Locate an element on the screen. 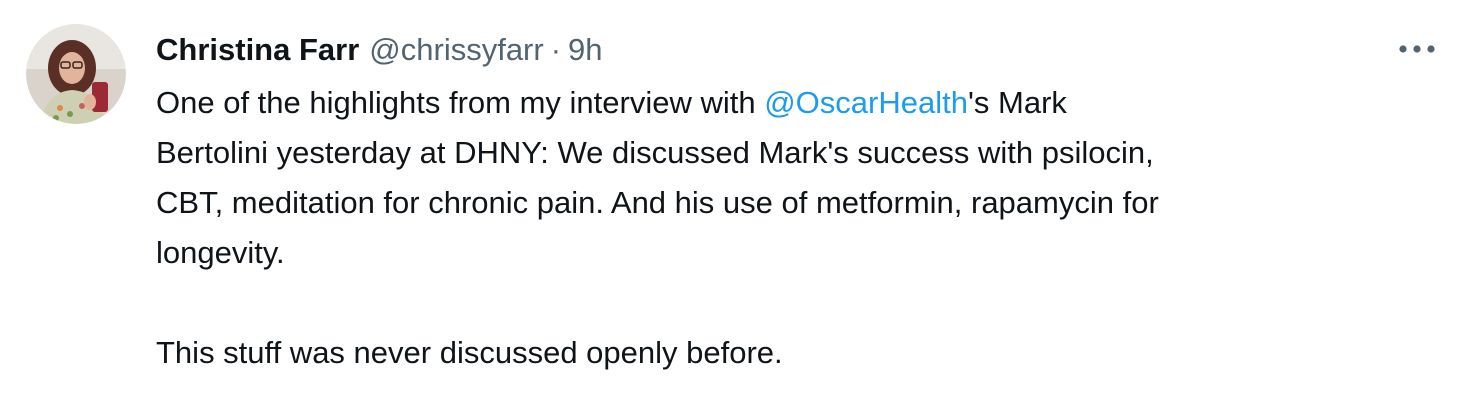 The height and width of the screenshot is (406, 1474). tweet-header: Christina Farr @chrissyfarr · 9h is located at coordinates (796, 50).